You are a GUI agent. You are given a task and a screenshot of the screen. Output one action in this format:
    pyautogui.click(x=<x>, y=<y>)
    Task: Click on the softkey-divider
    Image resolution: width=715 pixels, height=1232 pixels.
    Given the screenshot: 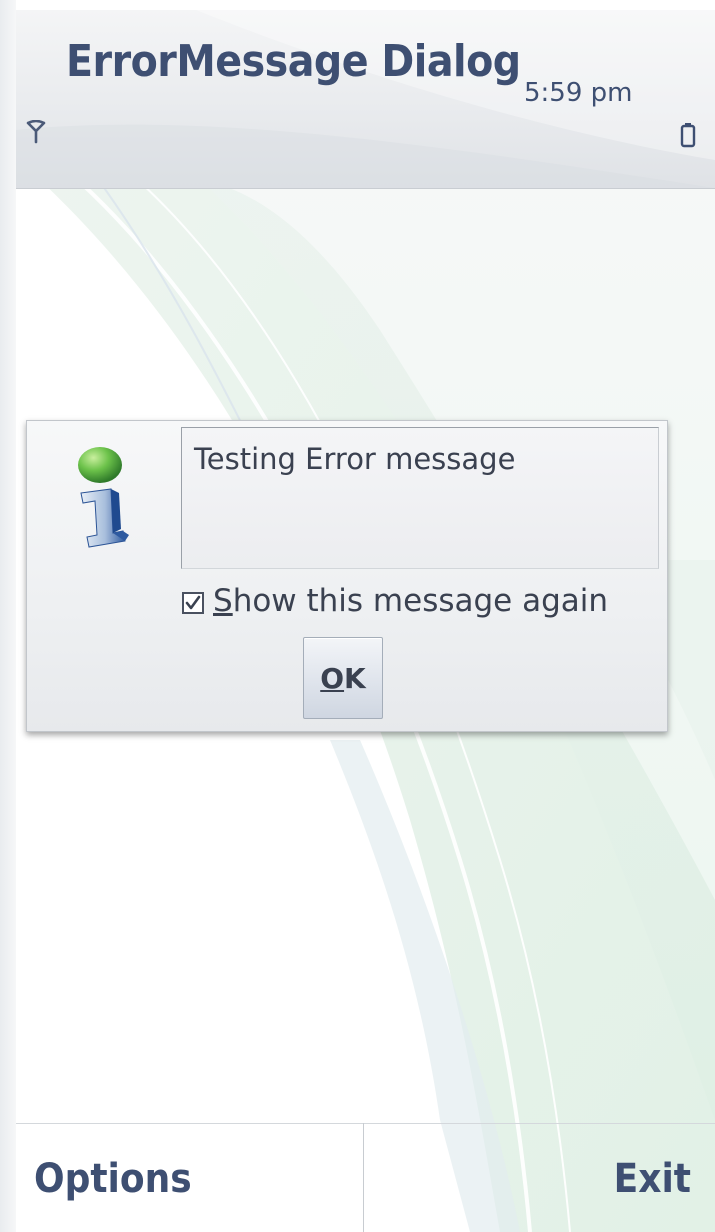 What is the action you would take?
    pyautogui.click(x=365, y=1123)
    